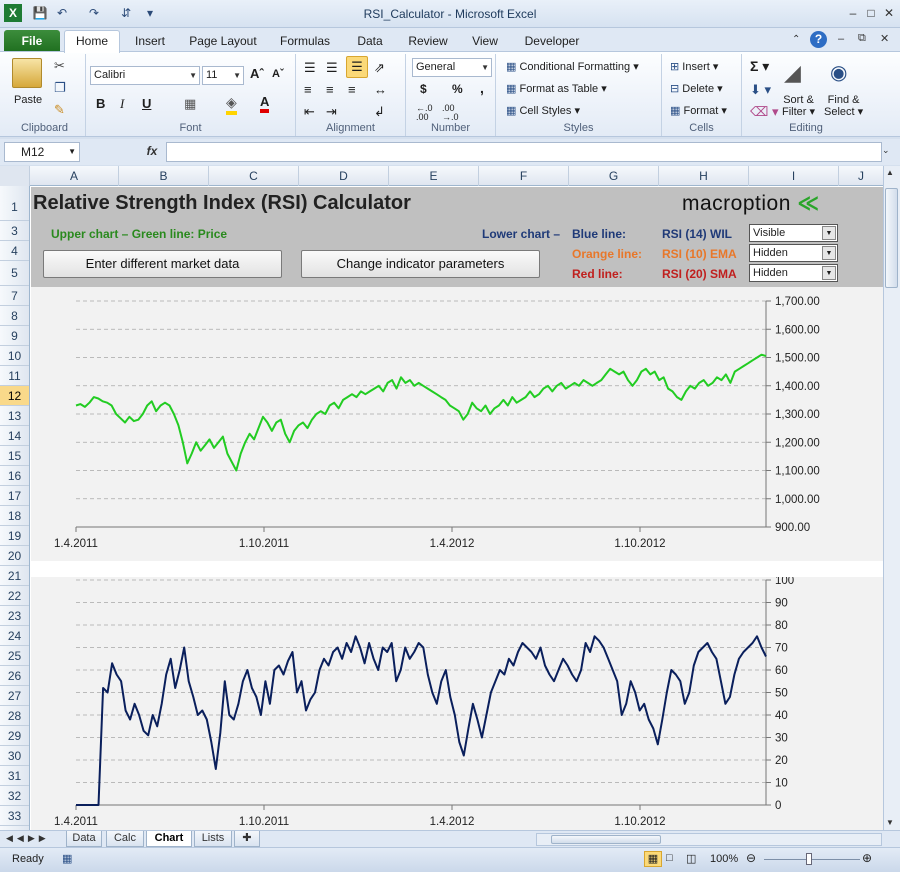  What do you see at coordinates (861, 176) in the screenshot?
I see `column-header: J` at bounding box center [861, 176].